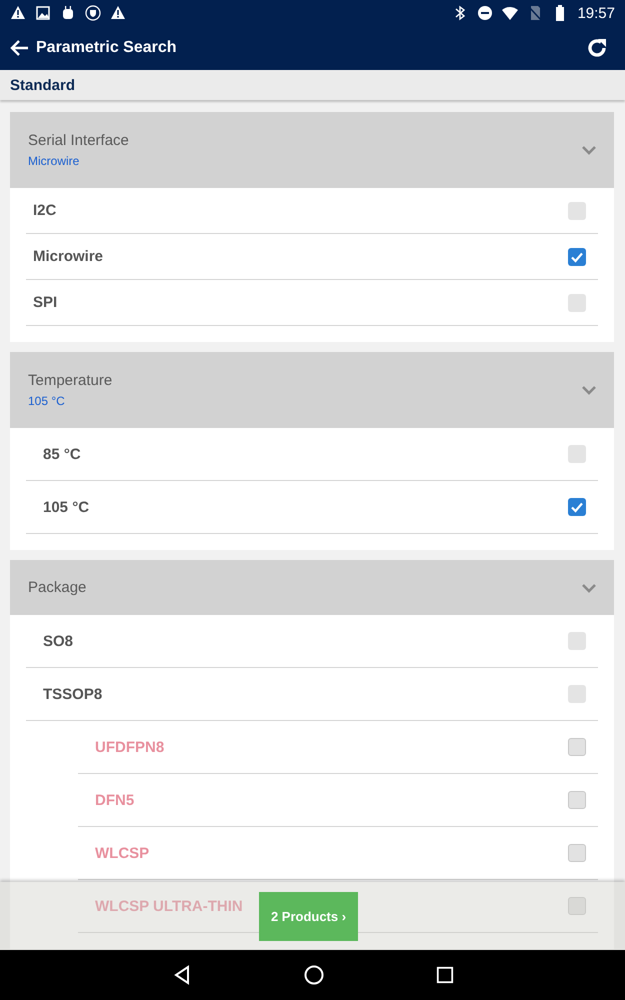  Describe the element at coordinates (314, 975) in the screenshot. I see `home-icon` at that location.